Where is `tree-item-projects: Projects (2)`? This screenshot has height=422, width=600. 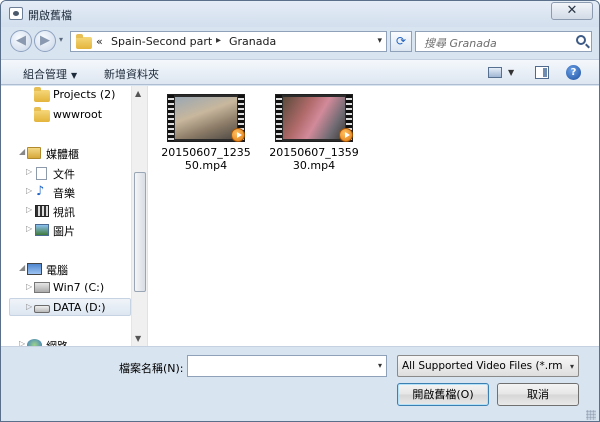
tree-item-projects: Projects (2) is located at coordinates (66, 95).